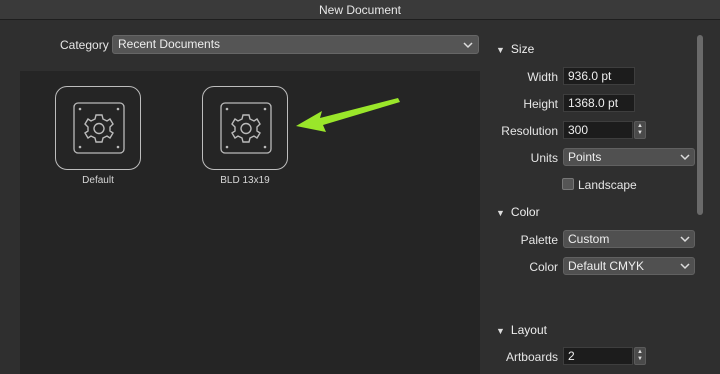 The height and width of the screenshot is (374, 720). What do you see at coordinates (606, 266) in the screenshot?
I see `color-value: Default CMYK` at bounding box center [606, 266].